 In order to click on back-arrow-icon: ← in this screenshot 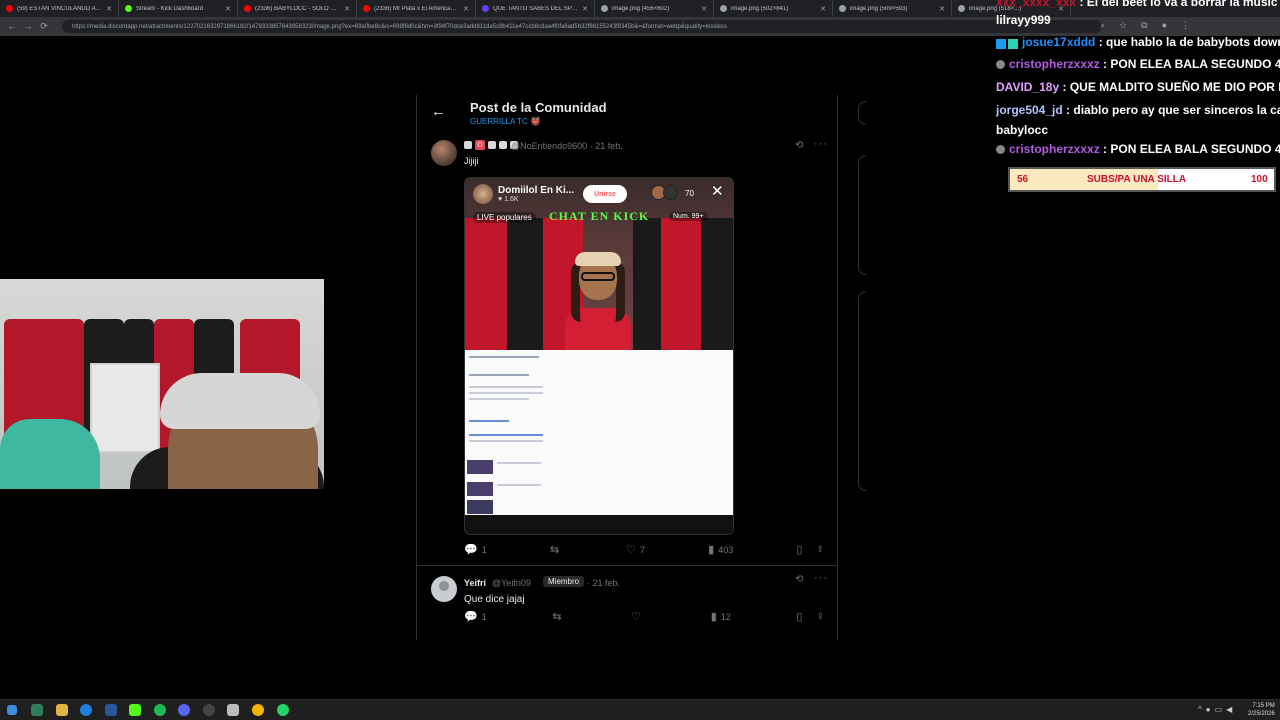, I will do `click(438, 111)`.